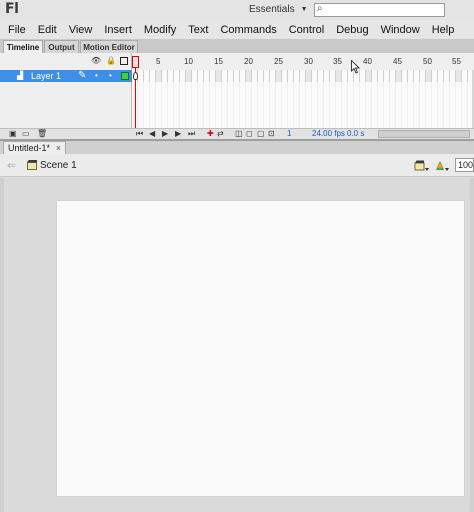 Image resolution: width=474 pixels, height=512 pixels. Describe the element at coordinates (424, 134) in the screenshot. I see `timeline-horizontal-scrollbar` at that location.